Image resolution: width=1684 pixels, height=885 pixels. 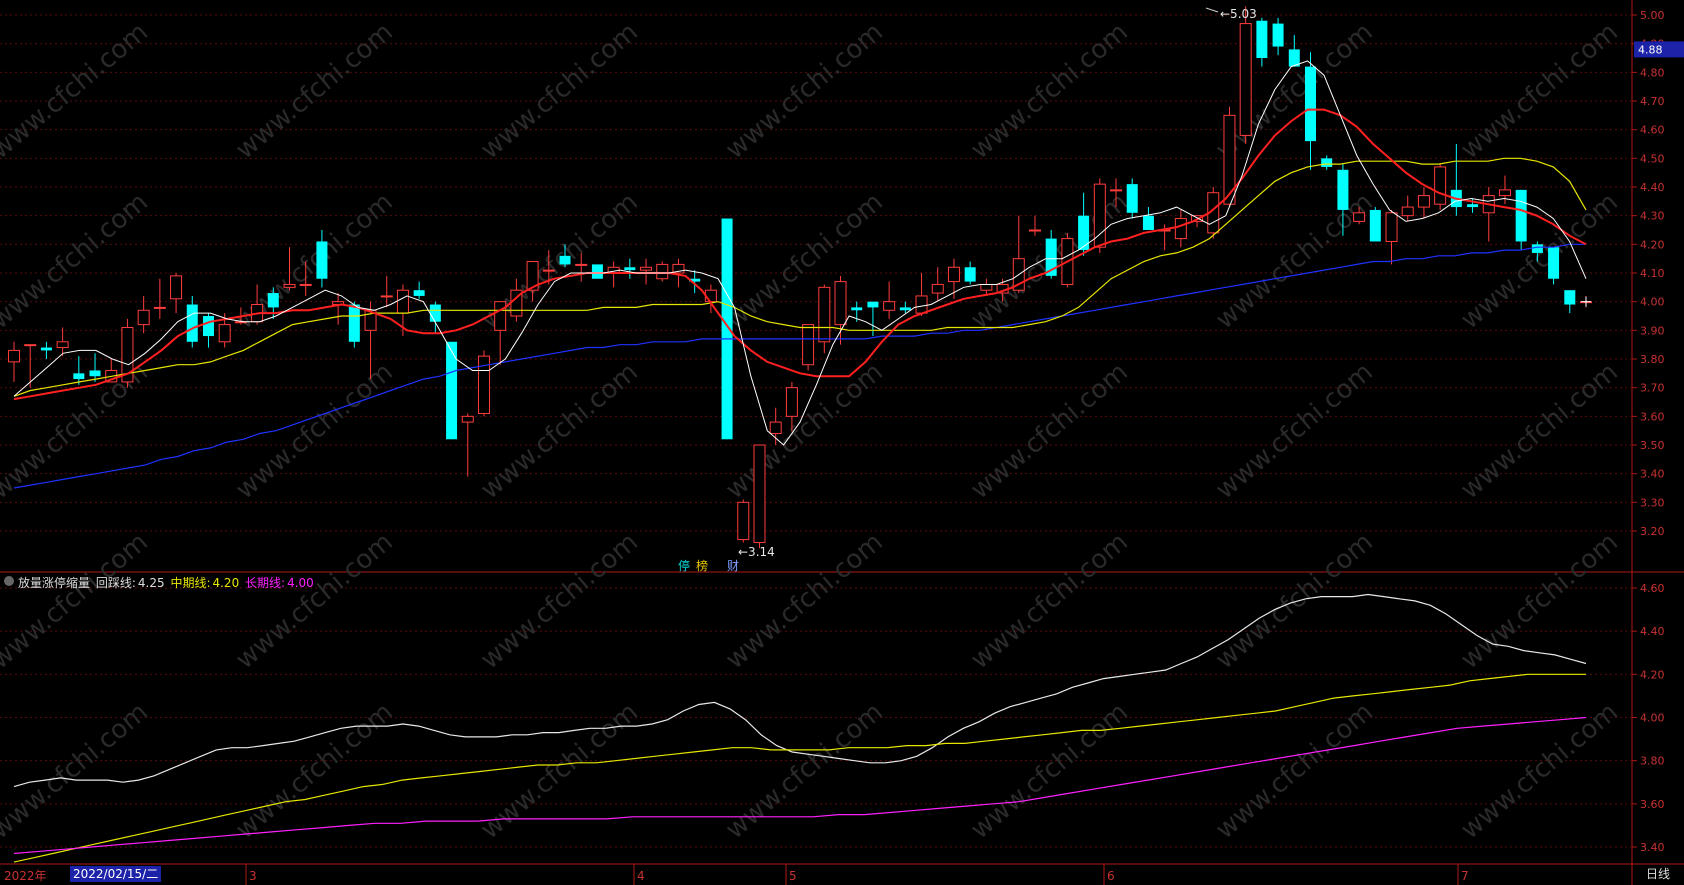 I want to click on current-price-label: 4.88, so click(x=1650, y=49).